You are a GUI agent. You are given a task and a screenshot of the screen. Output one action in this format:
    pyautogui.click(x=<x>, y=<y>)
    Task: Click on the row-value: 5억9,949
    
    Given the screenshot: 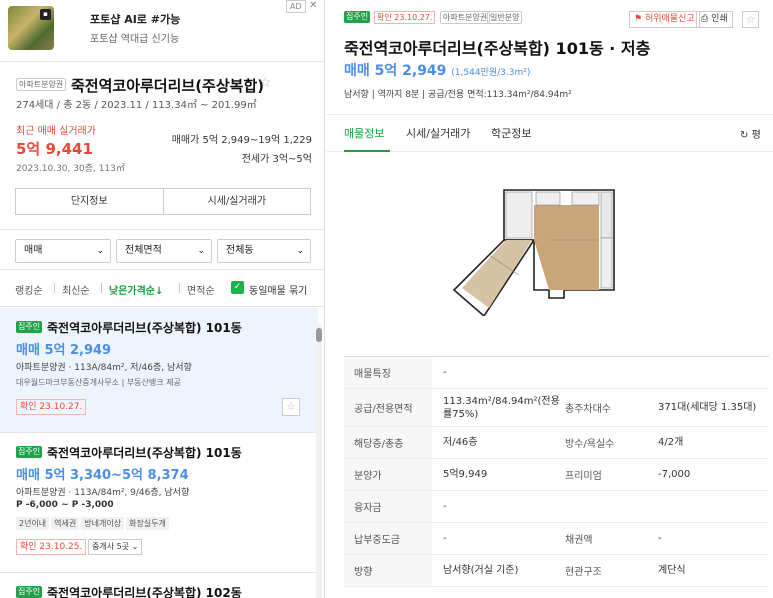 What is the action you would take?
    pyautogui.click(x=465, y=474)
    